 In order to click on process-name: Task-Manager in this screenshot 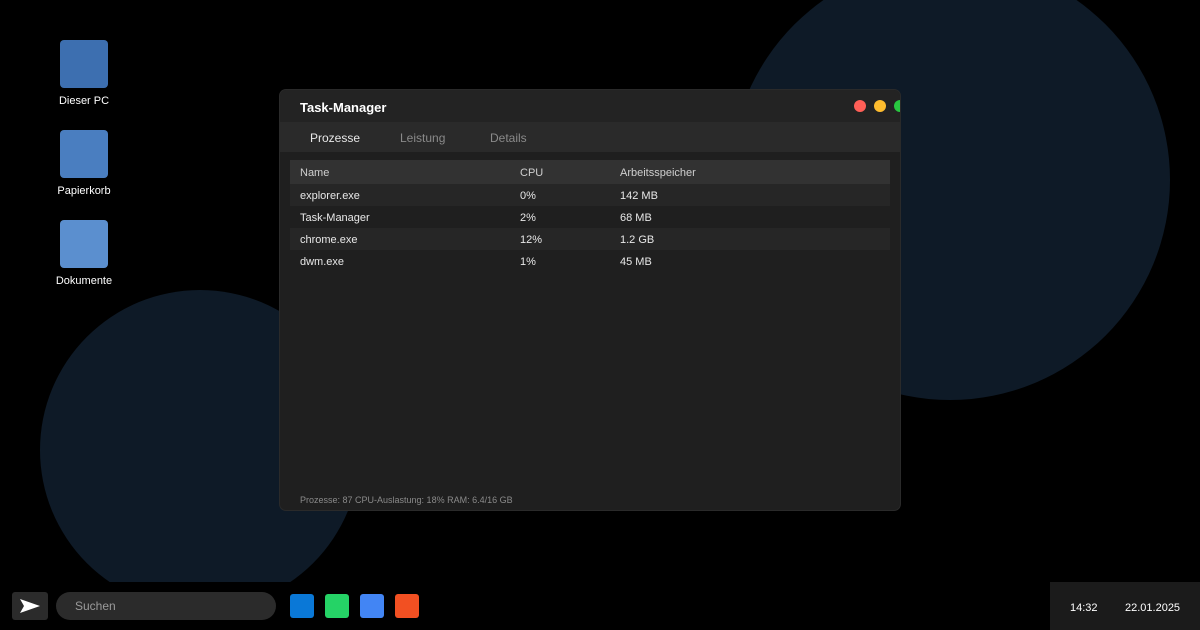, I will do `click(335, 218)`.